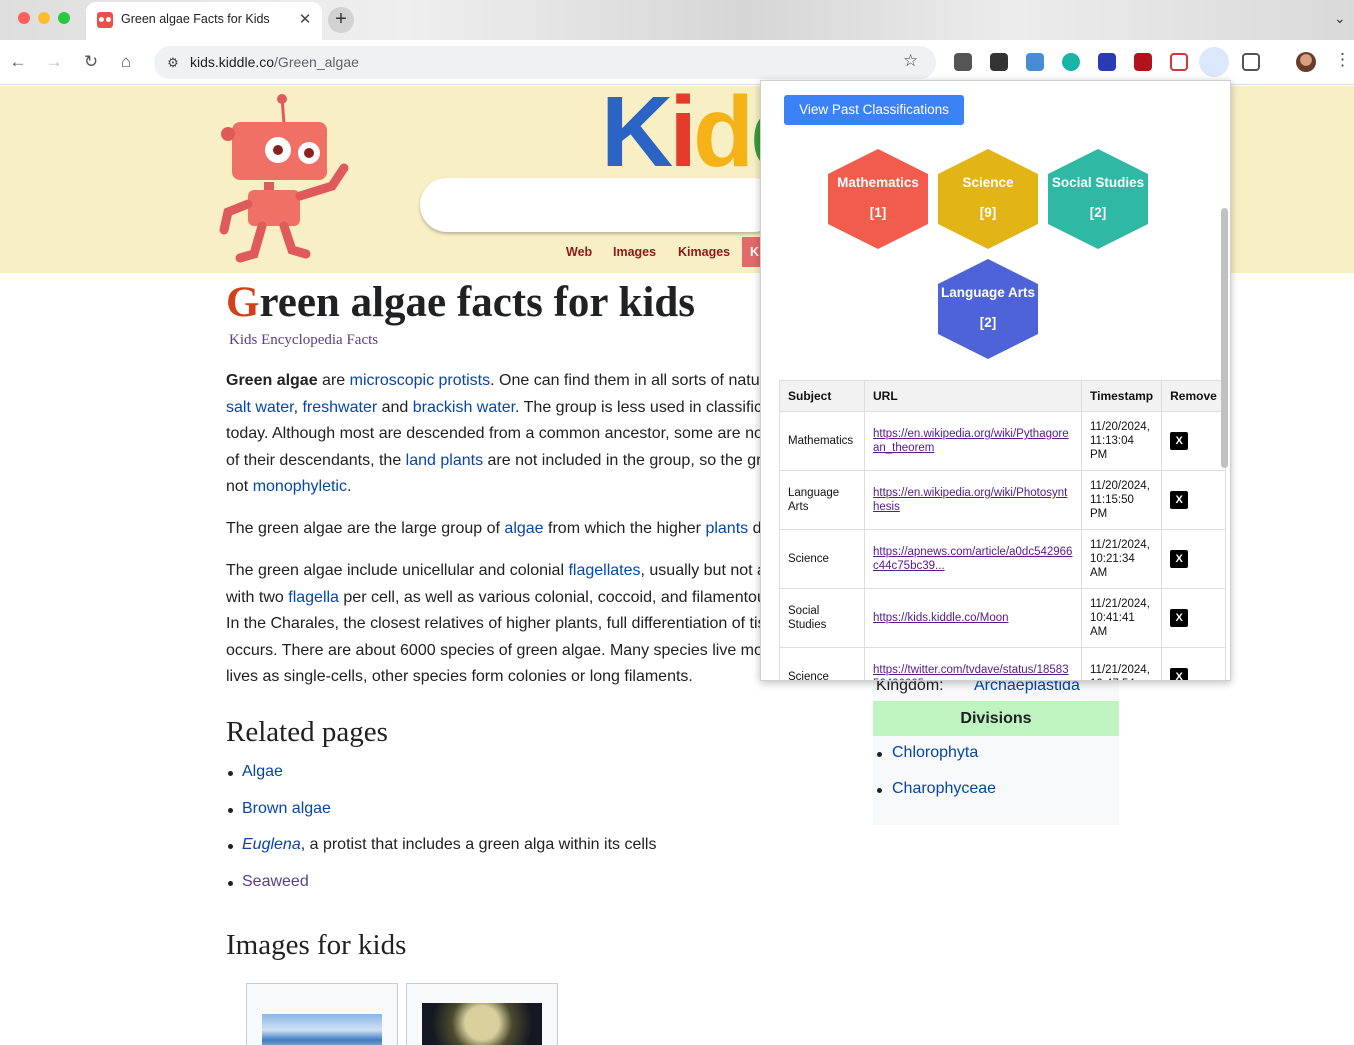 The height and width of the screenshot is (1045, 1354). What do you see at coordinates (878, 199) in the screenshot?
I see `subject-hex-mathematics: Mathematics [1]` at bounding box center [878, 199].